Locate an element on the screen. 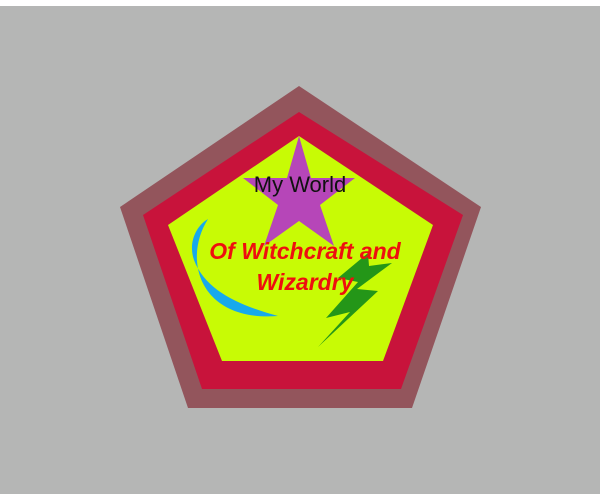 Image resolution: width=600 pixels, height=500 pixels. subtitle-line-2: Wizardry is located at coordinates (305, 282).